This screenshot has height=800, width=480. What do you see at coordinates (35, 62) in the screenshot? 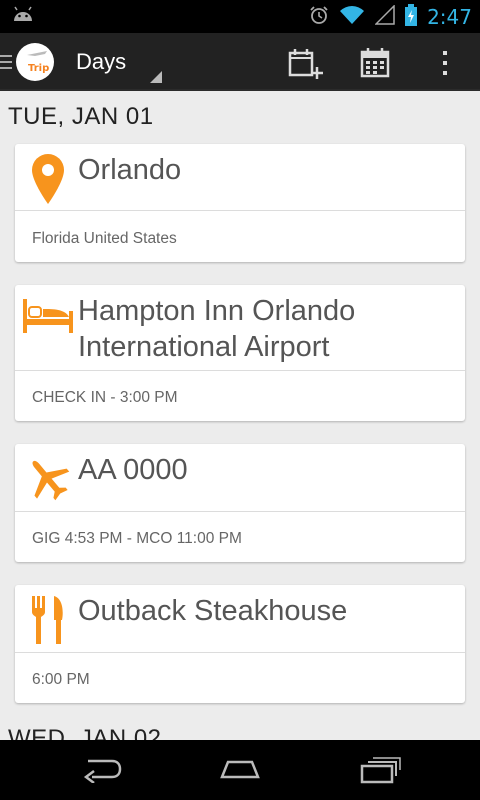
I see `app-logo: Trip` at bounding box center [35, 62].